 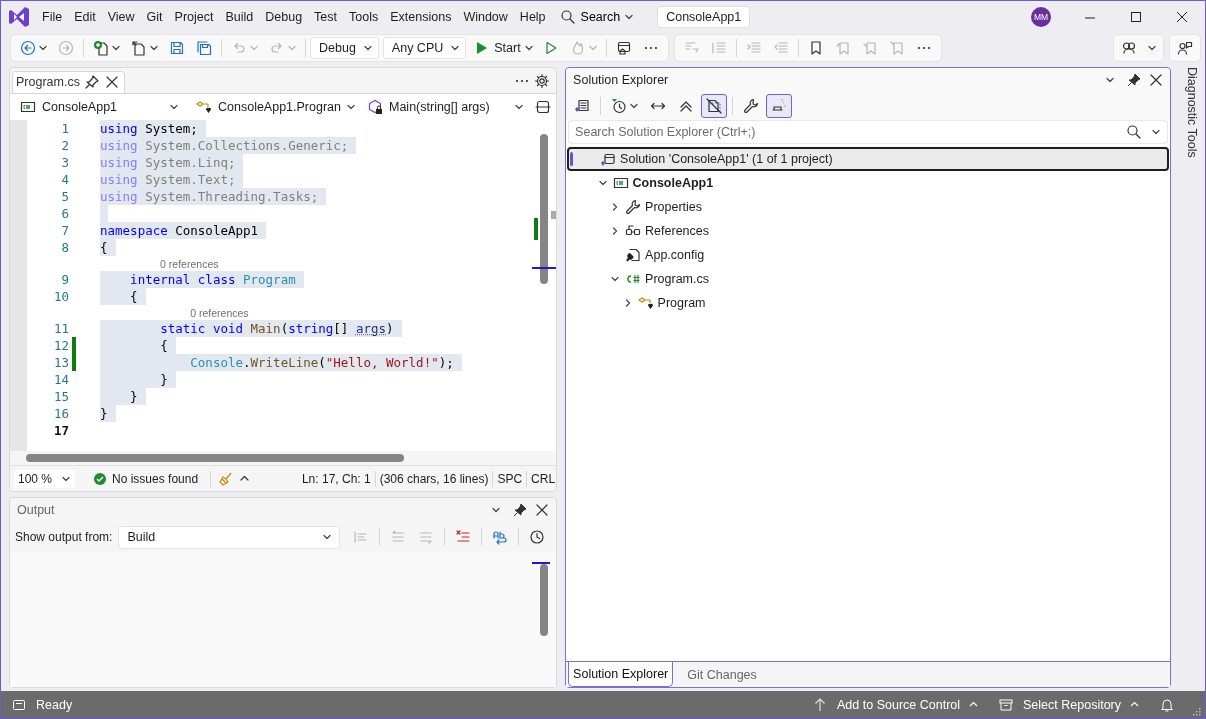 What do you see at coordinates (532, 16) in the screenshot?
I see `menu-item: Help` at bounding box center [532, 16].